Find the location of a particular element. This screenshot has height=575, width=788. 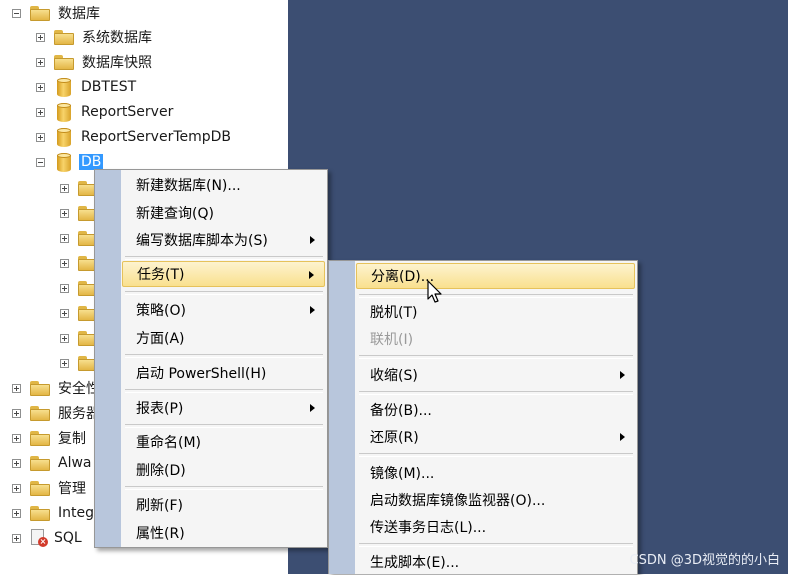

tree-node-management: 管理 is located at coordinates (49, 488).